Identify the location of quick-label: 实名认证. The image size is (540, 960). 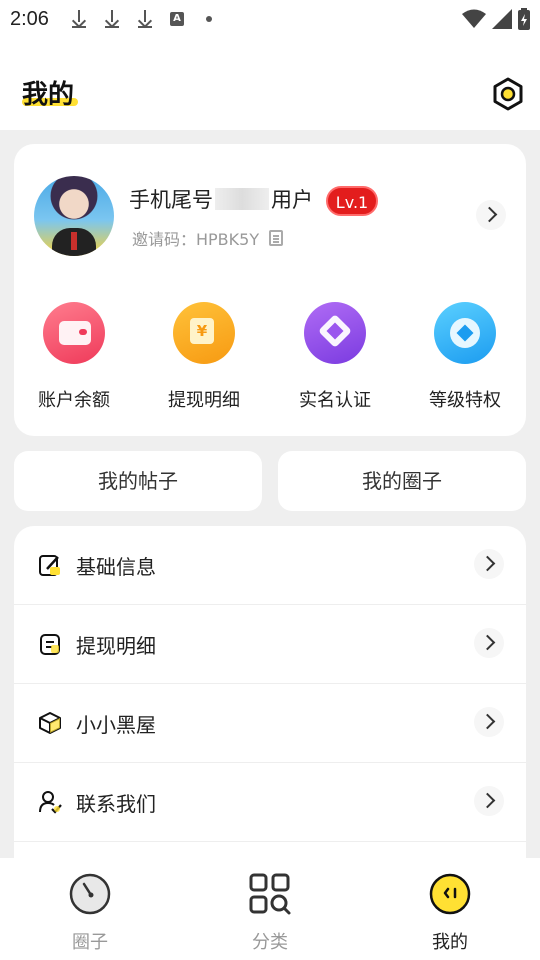
(335, 400).